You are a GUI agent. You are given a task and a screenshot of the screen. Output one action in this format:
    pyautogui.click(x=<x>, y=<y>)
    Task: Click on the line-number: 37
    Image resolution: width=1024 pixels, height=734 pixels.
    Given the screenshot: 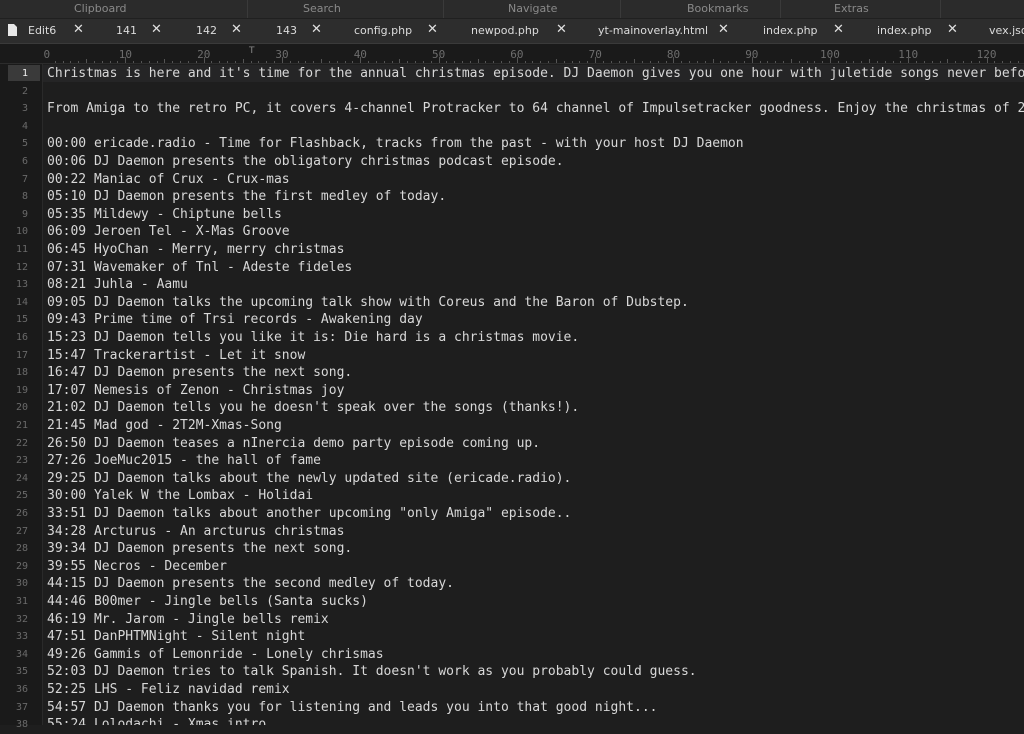 What is the action you would take?
    pyautogui.click(x=21, y=707)
    